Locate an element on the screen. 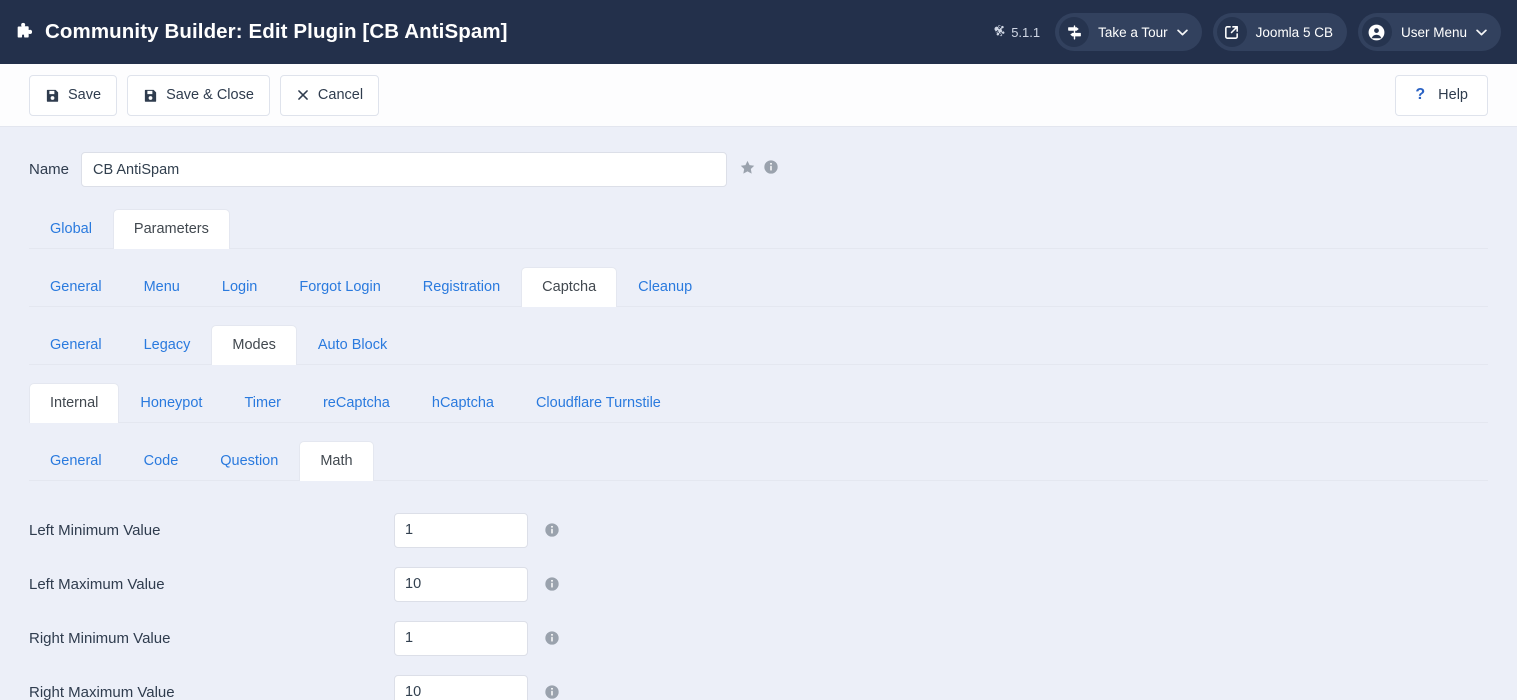 The height and width of the screenshot is (700, 1517). joomla-5-cb-button: Joomla 5 CB is located at coordinates (1279, 32).